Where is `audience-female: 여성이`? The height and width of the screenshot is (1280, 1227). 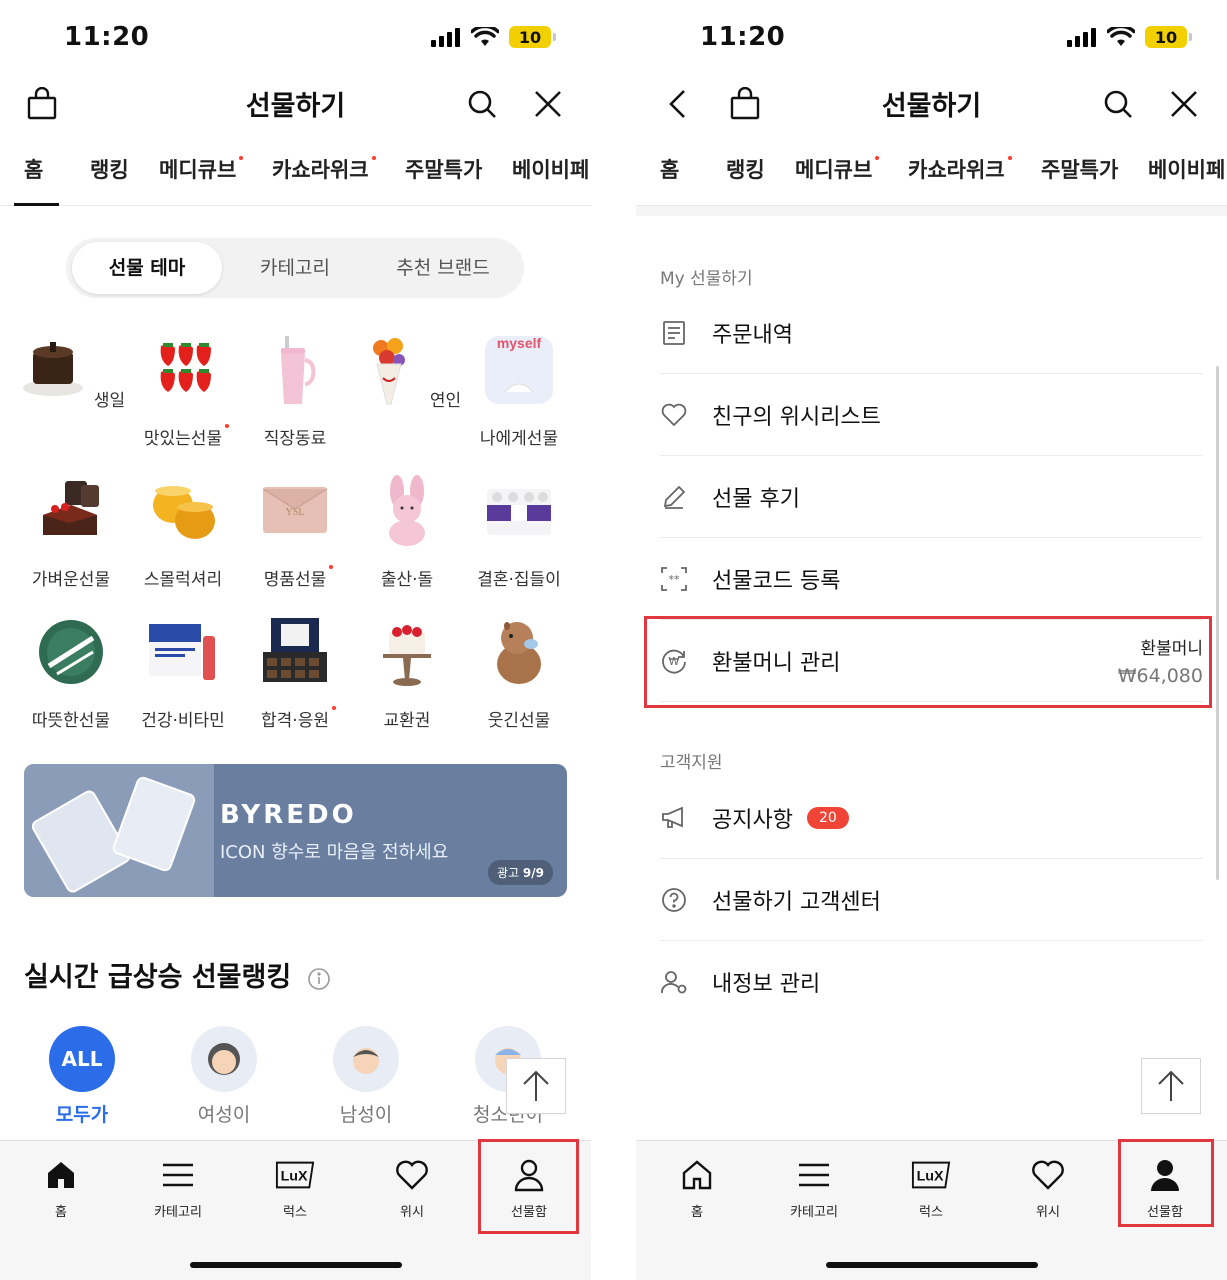 audience-female: 여성이 is located at coordinates (224, 1076).